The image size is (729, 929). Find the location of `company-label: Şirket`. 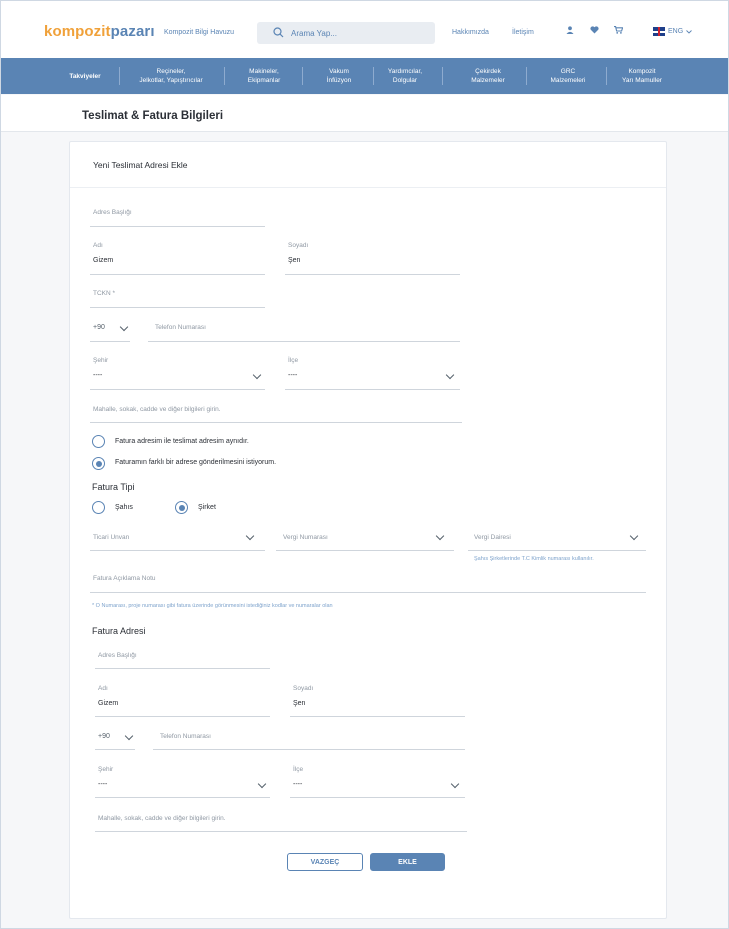

company-label: Şirket is located at coordinates (207, 507).